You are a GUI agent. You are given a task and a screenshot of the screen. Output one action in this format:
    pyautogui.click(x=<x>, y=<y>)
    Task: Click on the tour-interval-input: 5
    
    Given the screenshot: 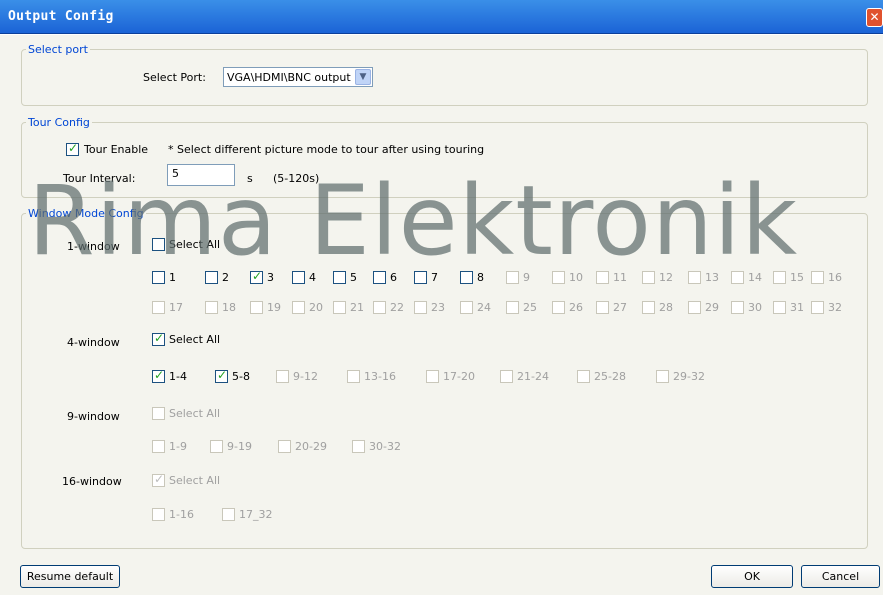 What is the action you would take?
    pyautogui.click(x=201, y=175)
    